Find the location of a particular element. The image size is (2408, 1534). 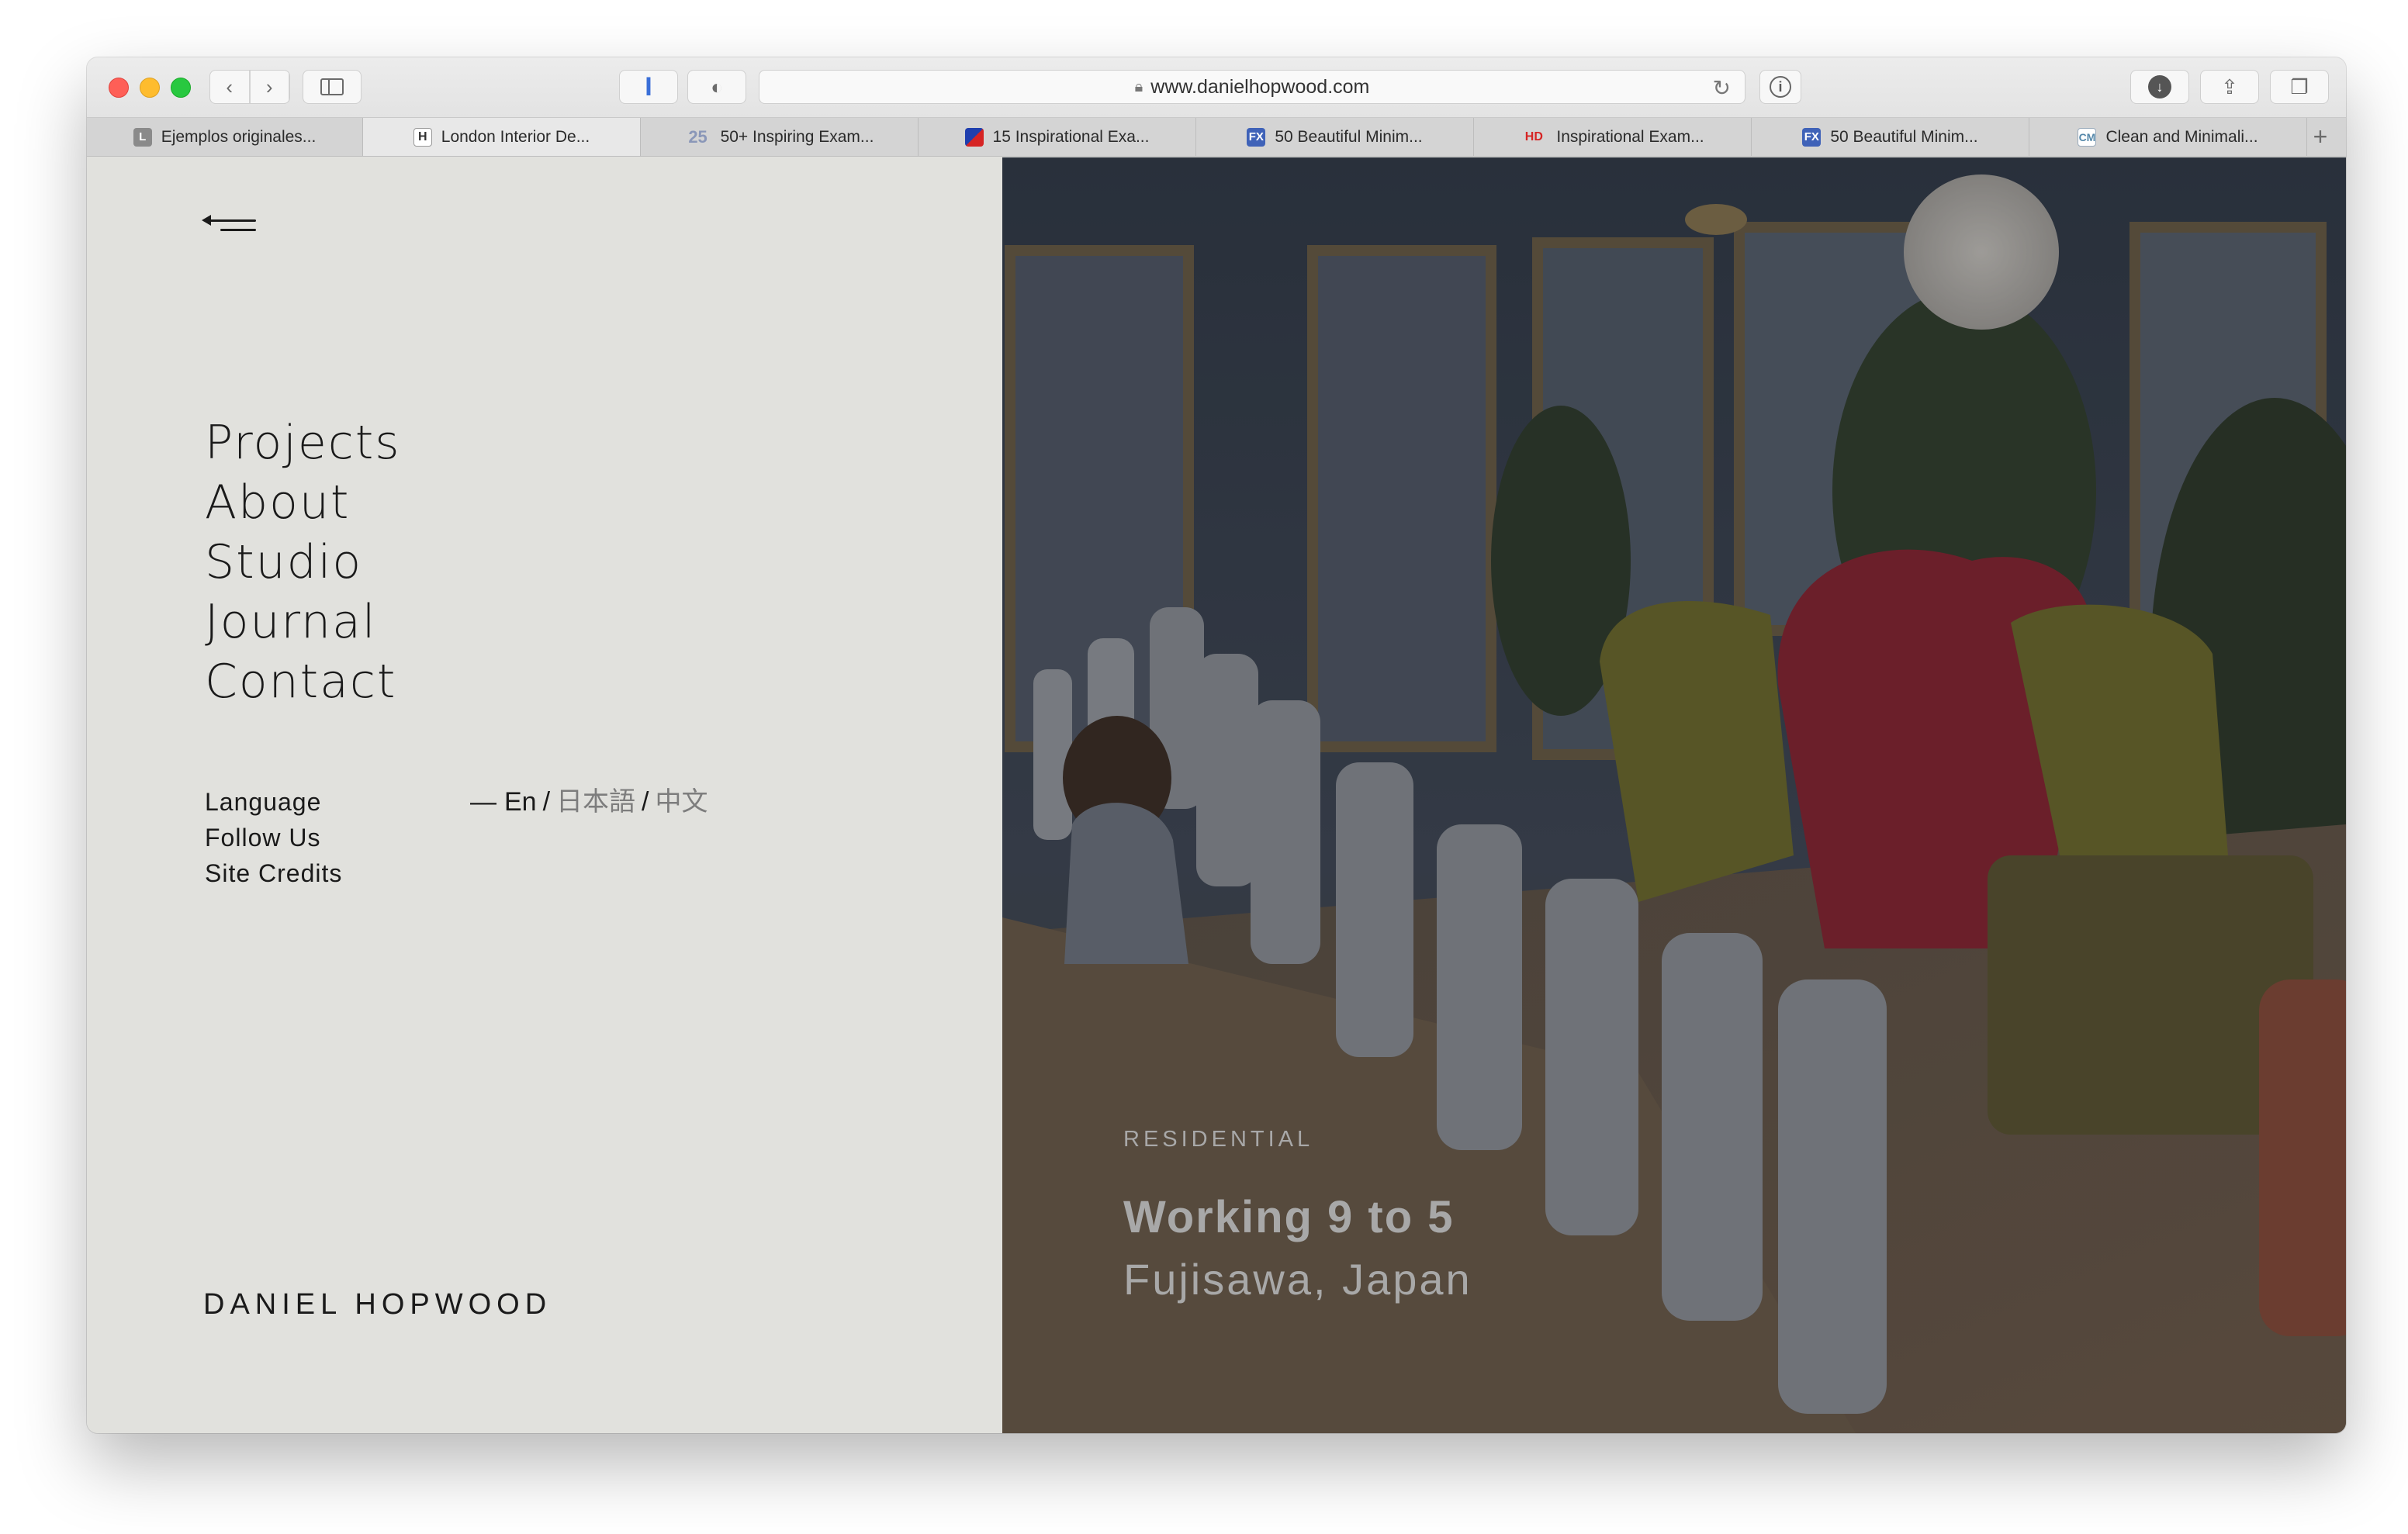

meta-links: Language Follow Us Site Credits is located at coordinates (273, 837).